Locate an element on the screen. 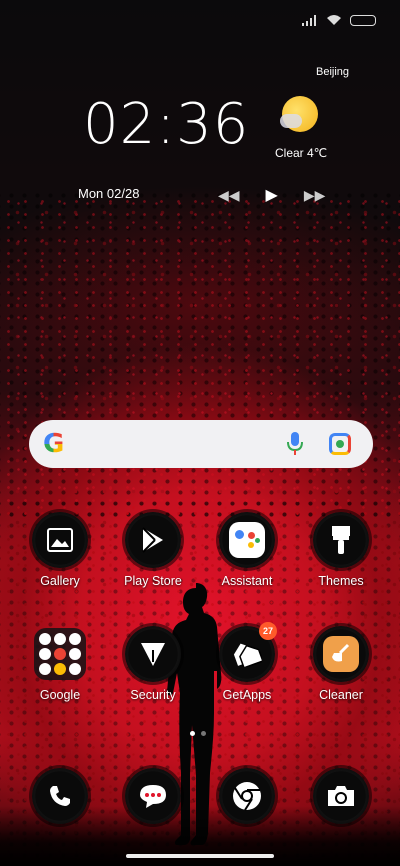 The image size is (400, 866). assistant-icon is located at coordinates (247, 540).